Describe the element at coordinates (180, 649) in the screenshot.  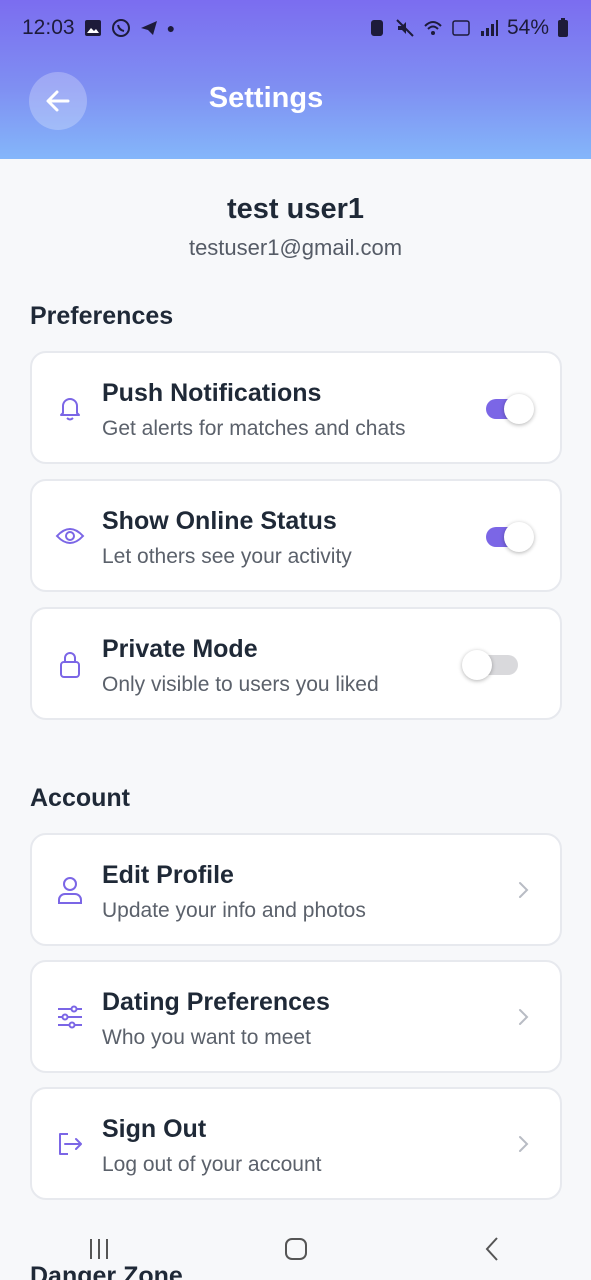
I see `private-mode-title: Private Mode` at that location.